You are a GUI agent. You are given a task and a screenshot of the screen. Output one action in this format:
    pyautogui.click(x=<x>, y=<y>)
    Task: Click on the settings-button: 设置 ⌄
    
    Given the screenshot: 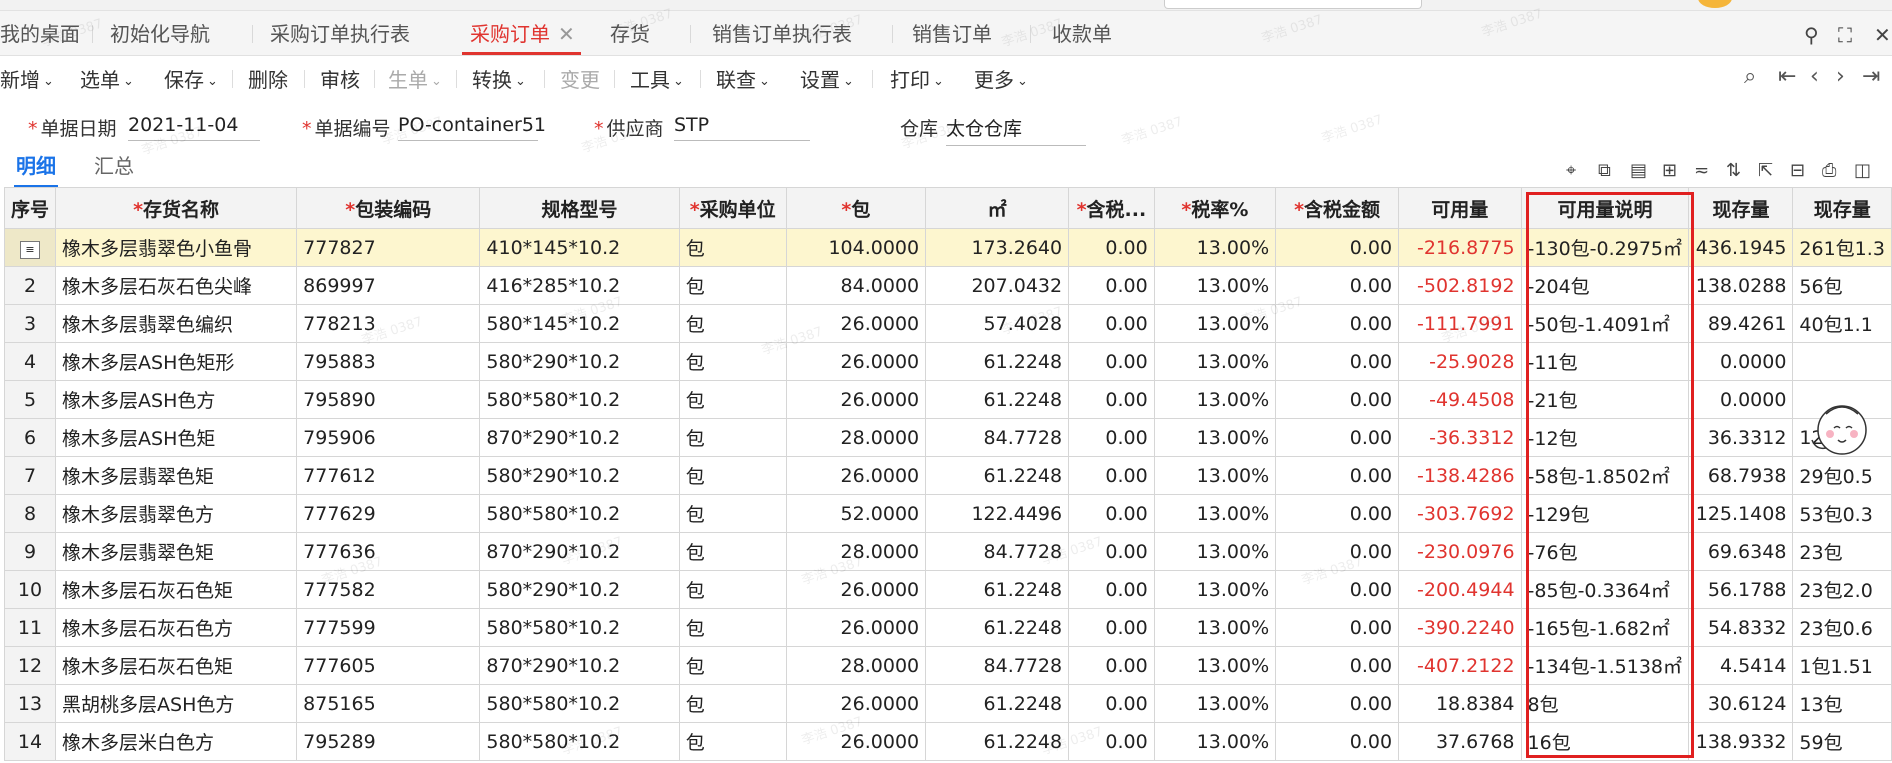 What is the action you would take?
    pyautogui.click(x=827, y=78)
    